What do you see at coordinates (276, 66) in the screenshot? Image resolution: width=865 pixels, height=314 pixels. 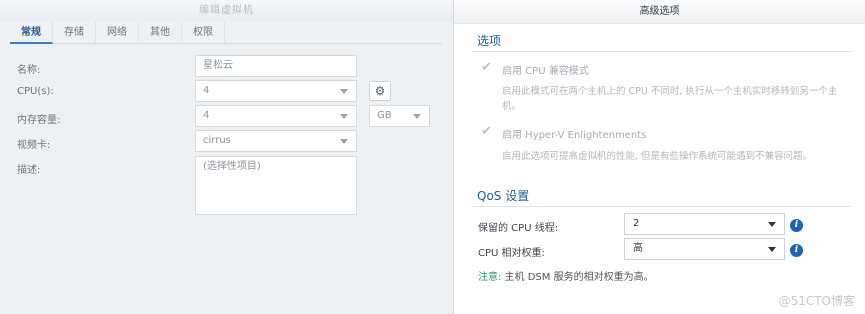 I see `name-input: 星松云` at bounding box center [276, 66].